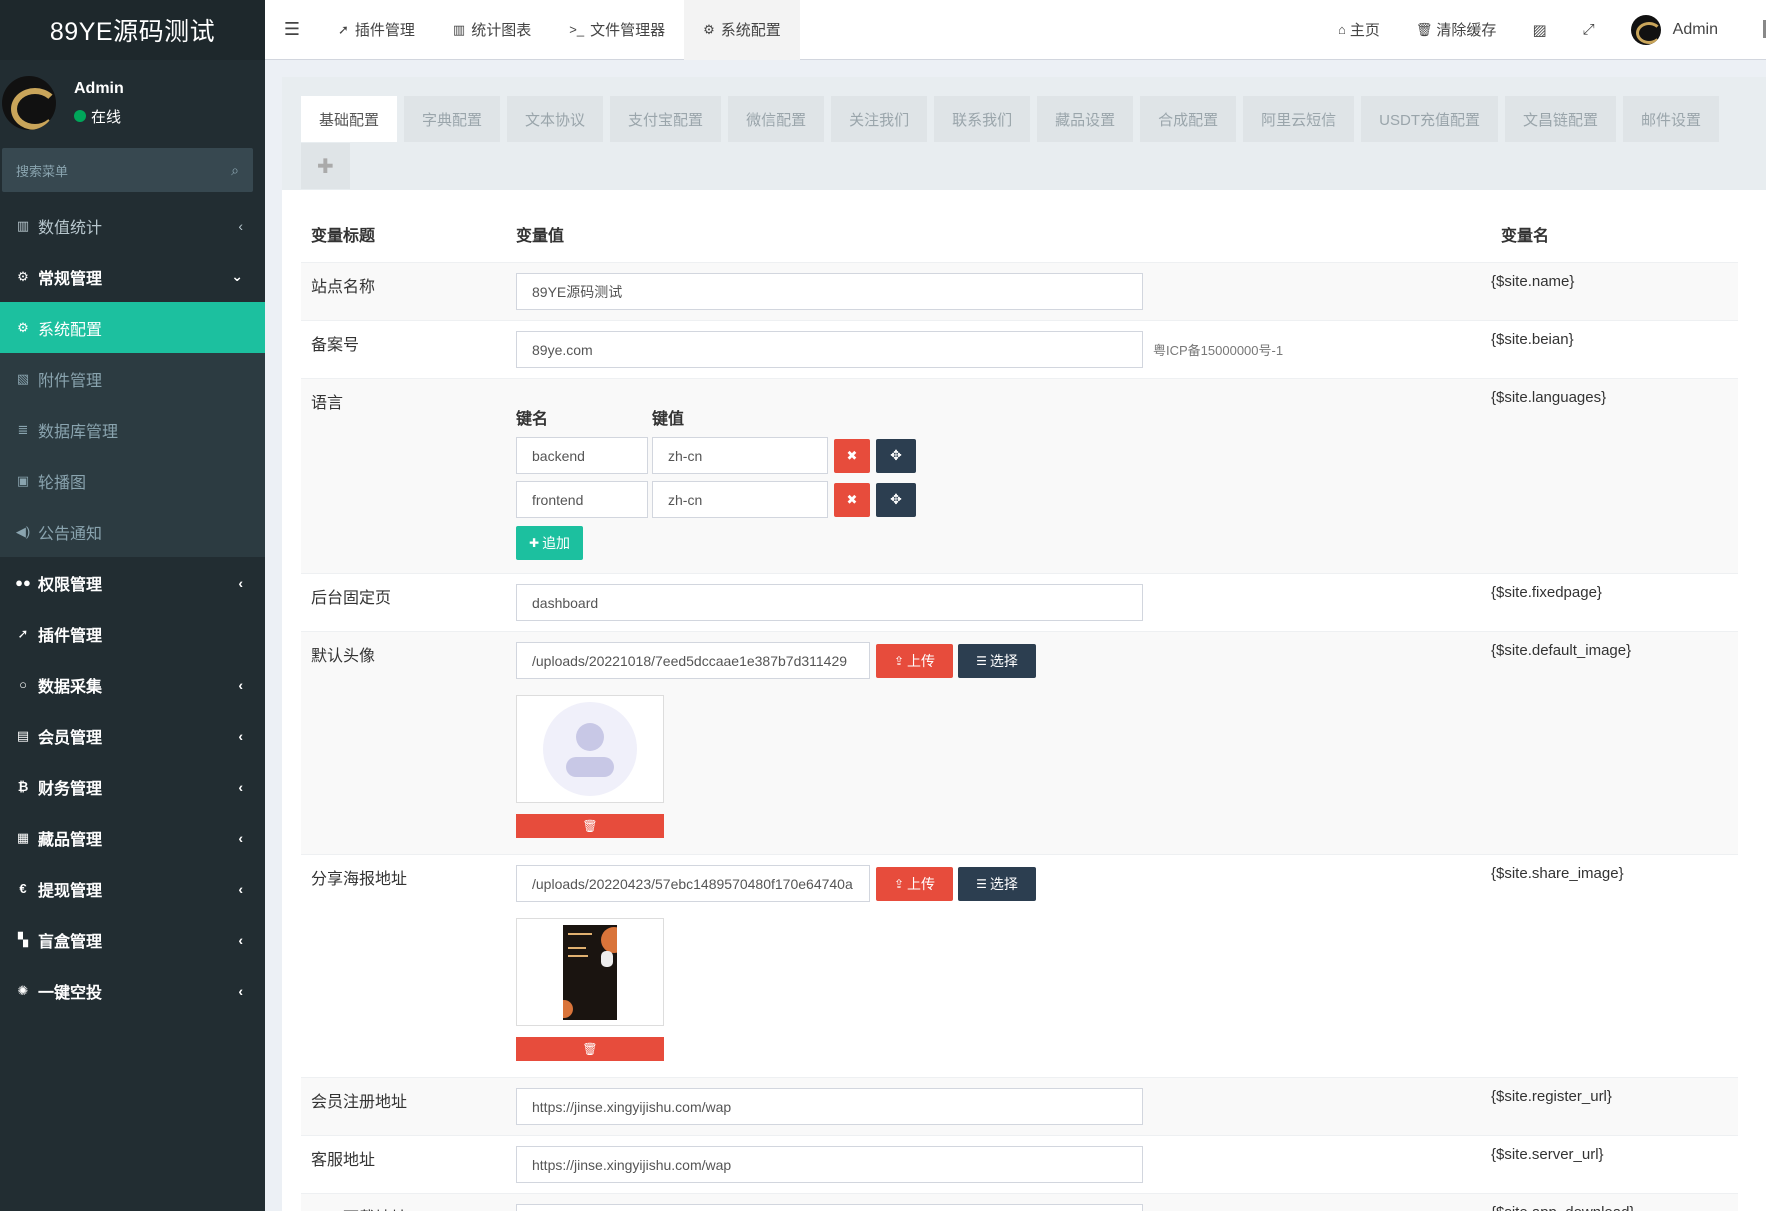 This screenshot has height=1211, width=1766. What do you see at coordinates (582, 455) in the screenshot?
I see `kv-key-input: backend` at bounding box center [582, 455].